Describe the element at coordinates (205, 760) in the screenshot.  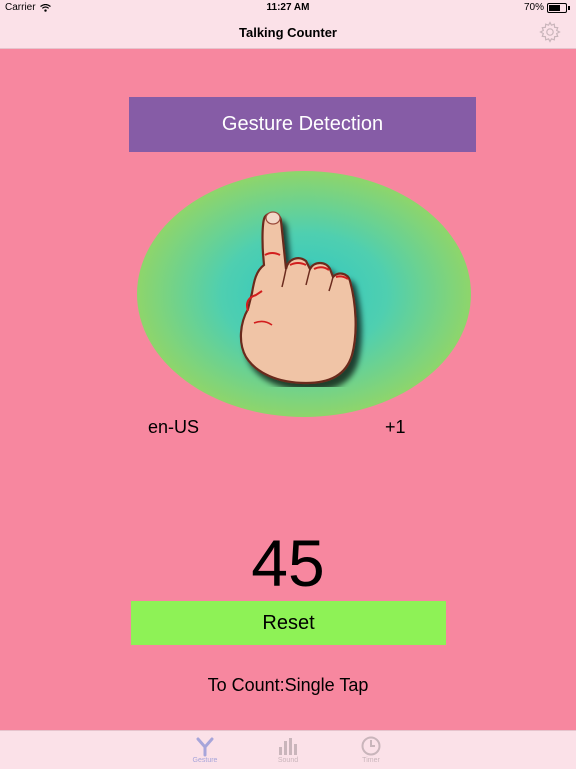
I see `tab-gesture-label: Gesture` at that location.